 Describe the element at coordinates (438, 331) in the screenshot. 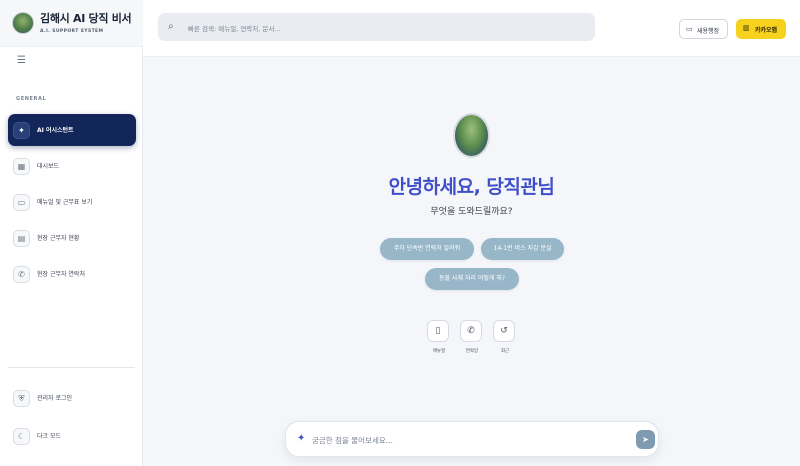

I see `book-icon: ▯` at that location.